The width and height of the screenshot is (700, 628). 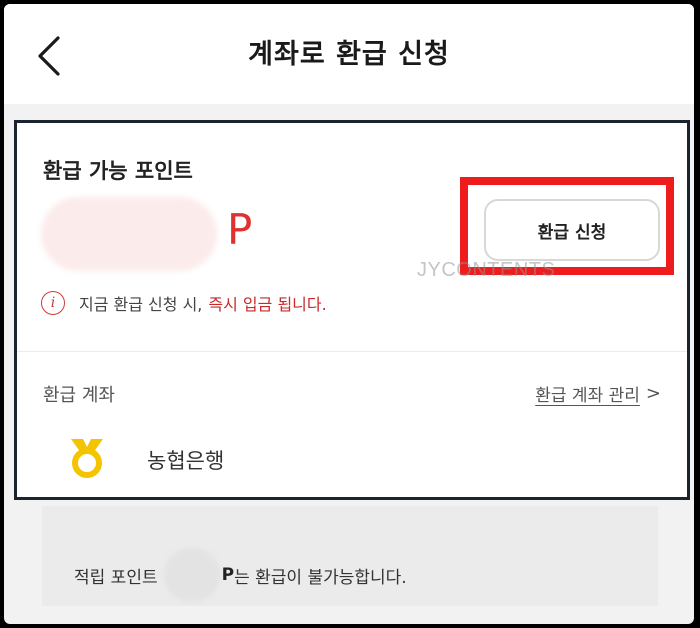 I want to click on page-title: 계좌로 환급 신청, so click(x=349, y=54).